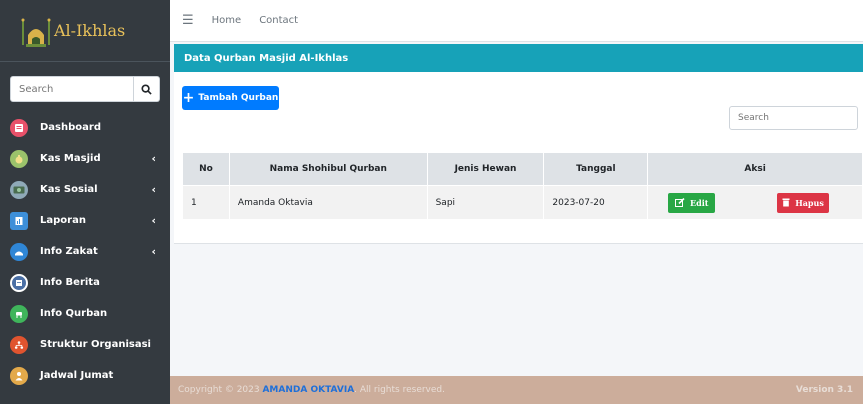 The height and width of the screenshot is (404, 863). What do you see at coordinates (328, 169) in the screenshot?
I see `column-header-nama: Nama Shohibul Qurban` at bounding box center [328, 169].